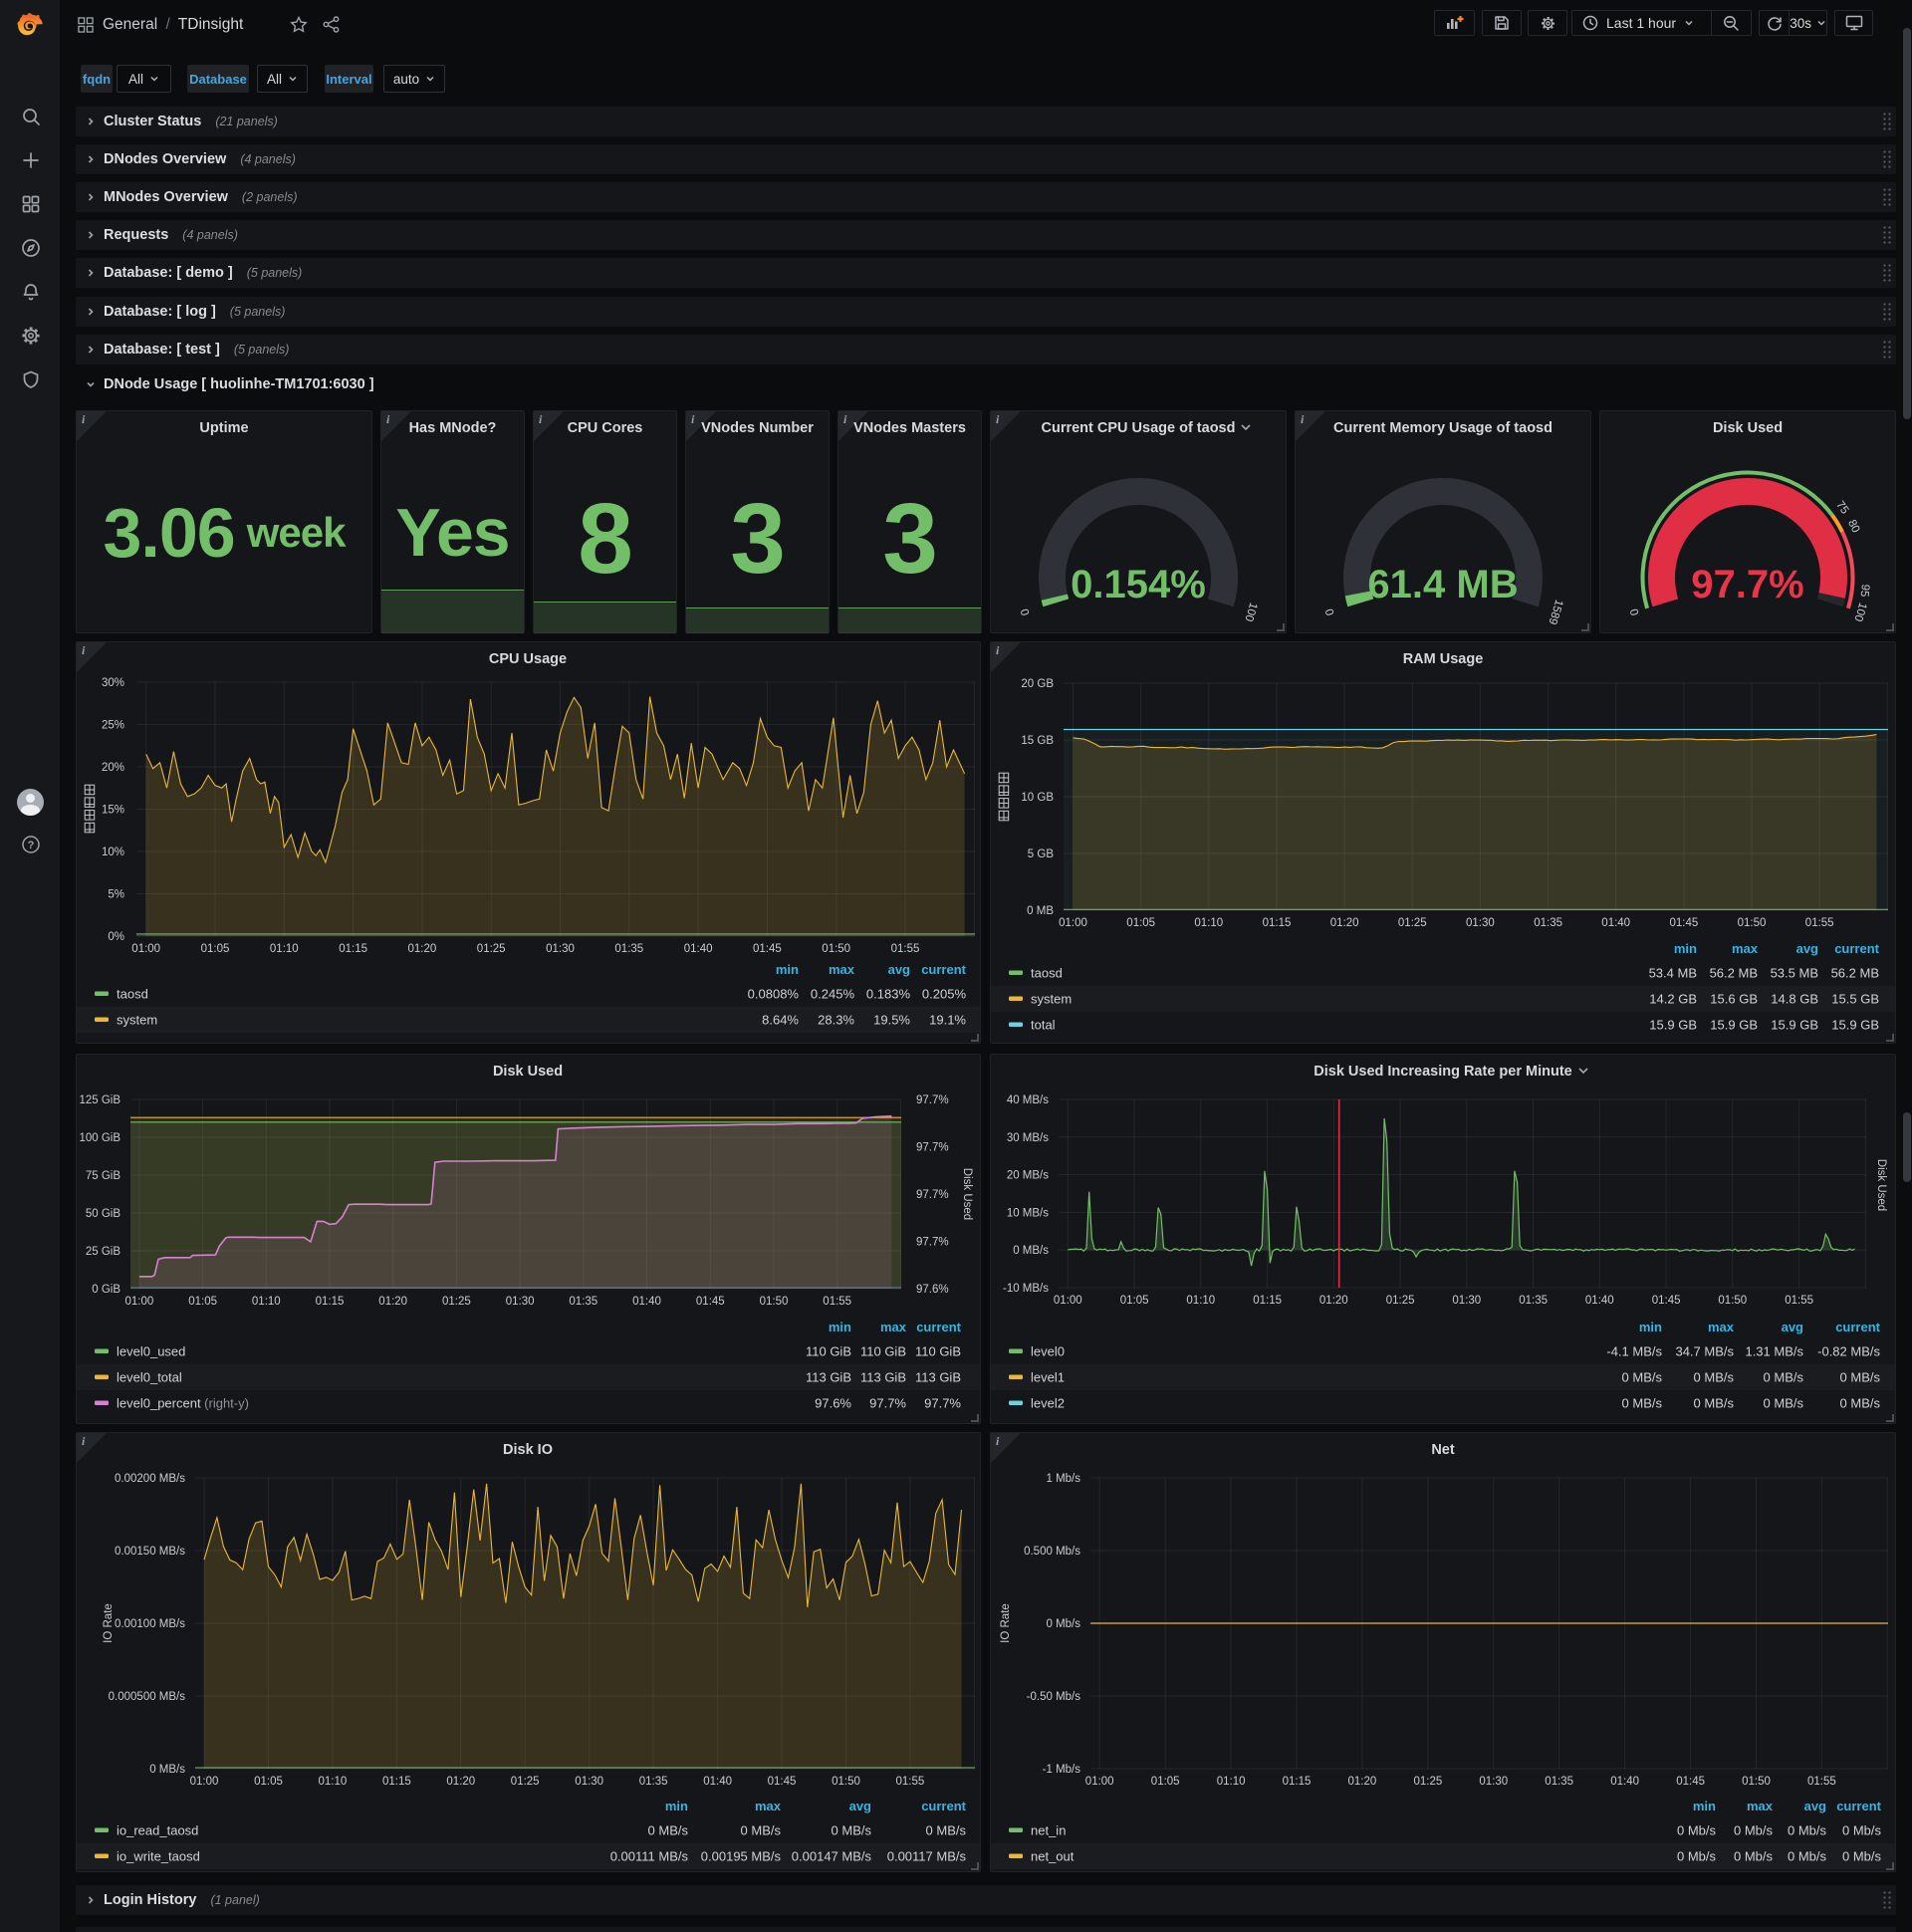 The image size is (1912, 1932). Describe the element at coordinates (157, 1831) in the screenshot. I see `svg-text: io_read_taosd` at that location.